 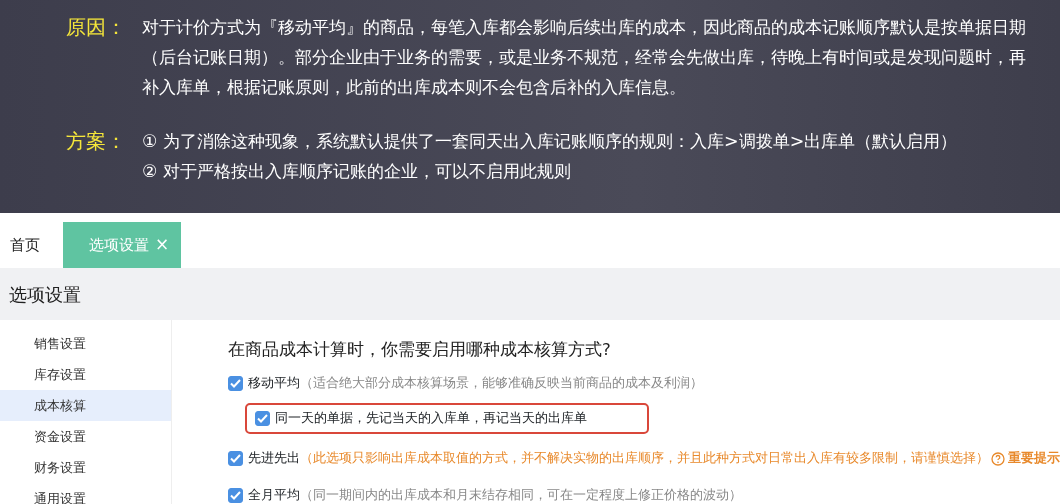 What do you see at coordinates (274, 458) in the screenshot?
I see `option-label: 先进先出` at bounding box center [274, 458].